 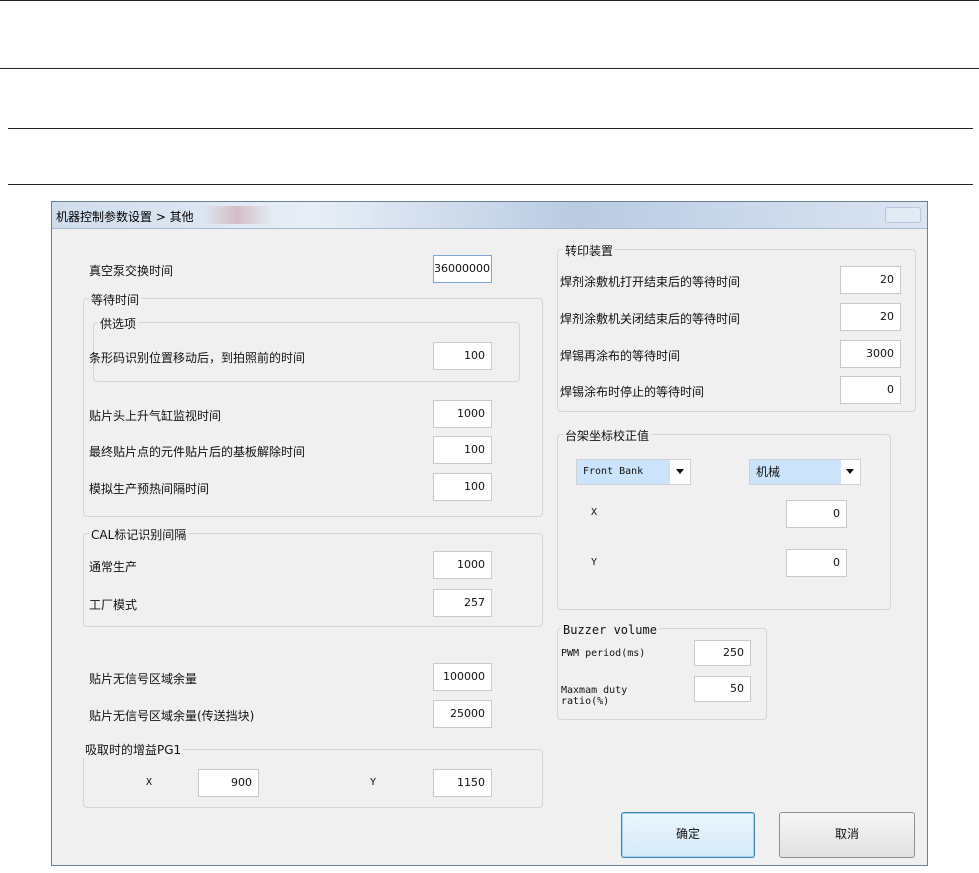 What do you see at coordinates (149, 489) in the screenshot?
I see `preheat-label: 模拟生产预热间隔时间` at bounding box center [149, 489].